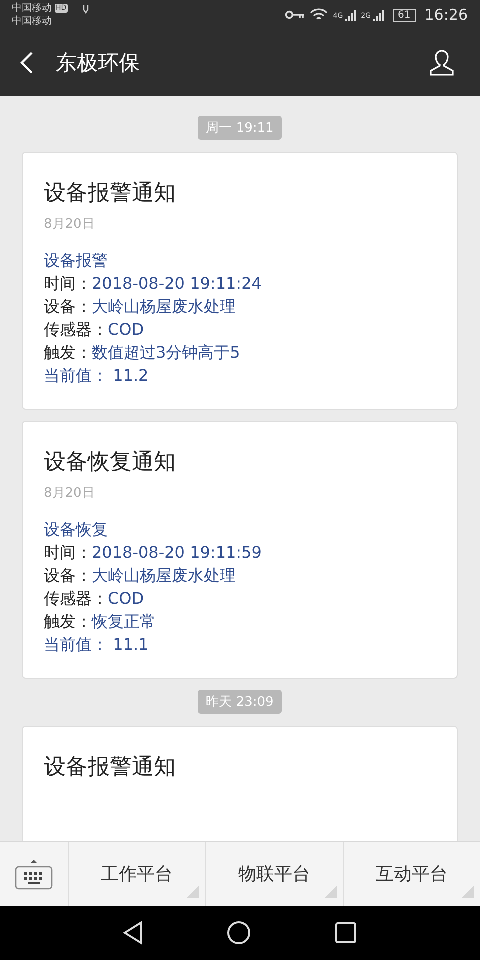  Describe the element at coordinates (76, 261) in the screenshot. I see `message-heading: 设备报警` at that location.